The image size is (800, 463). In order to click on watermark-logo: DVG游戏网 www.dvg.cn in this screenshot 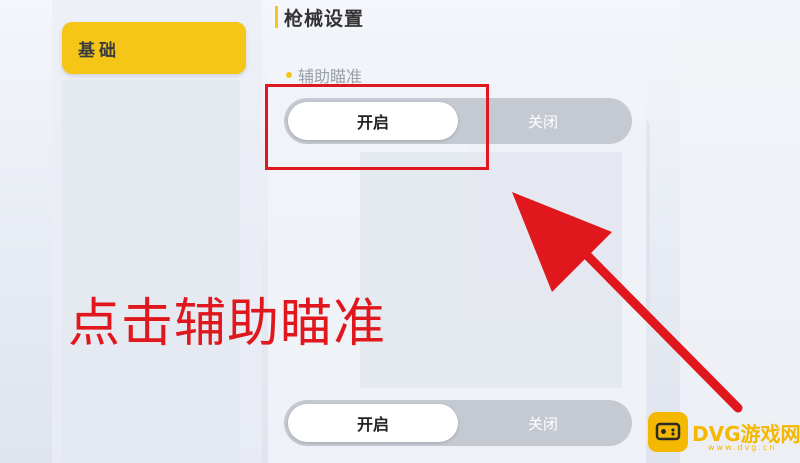, I will do `click(724, 433)`.